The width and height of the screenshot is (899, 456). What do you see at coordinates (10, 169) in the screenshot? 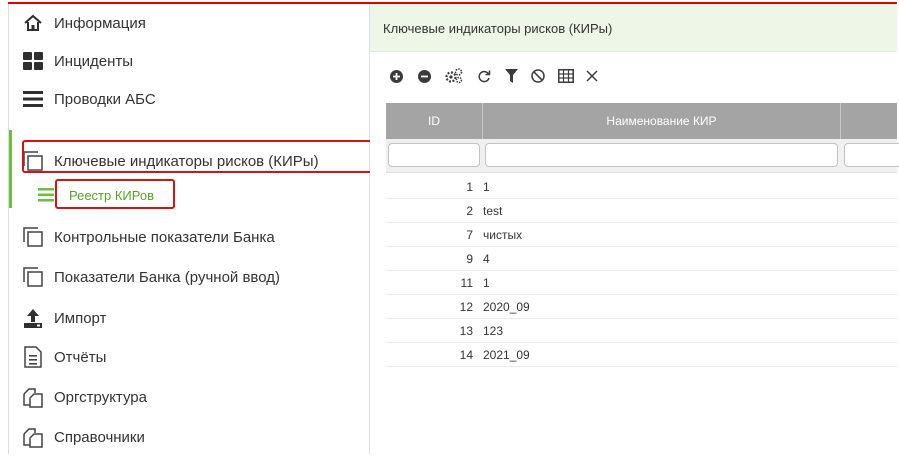
I see `active-section-accent` at bounding box center [10, 169].